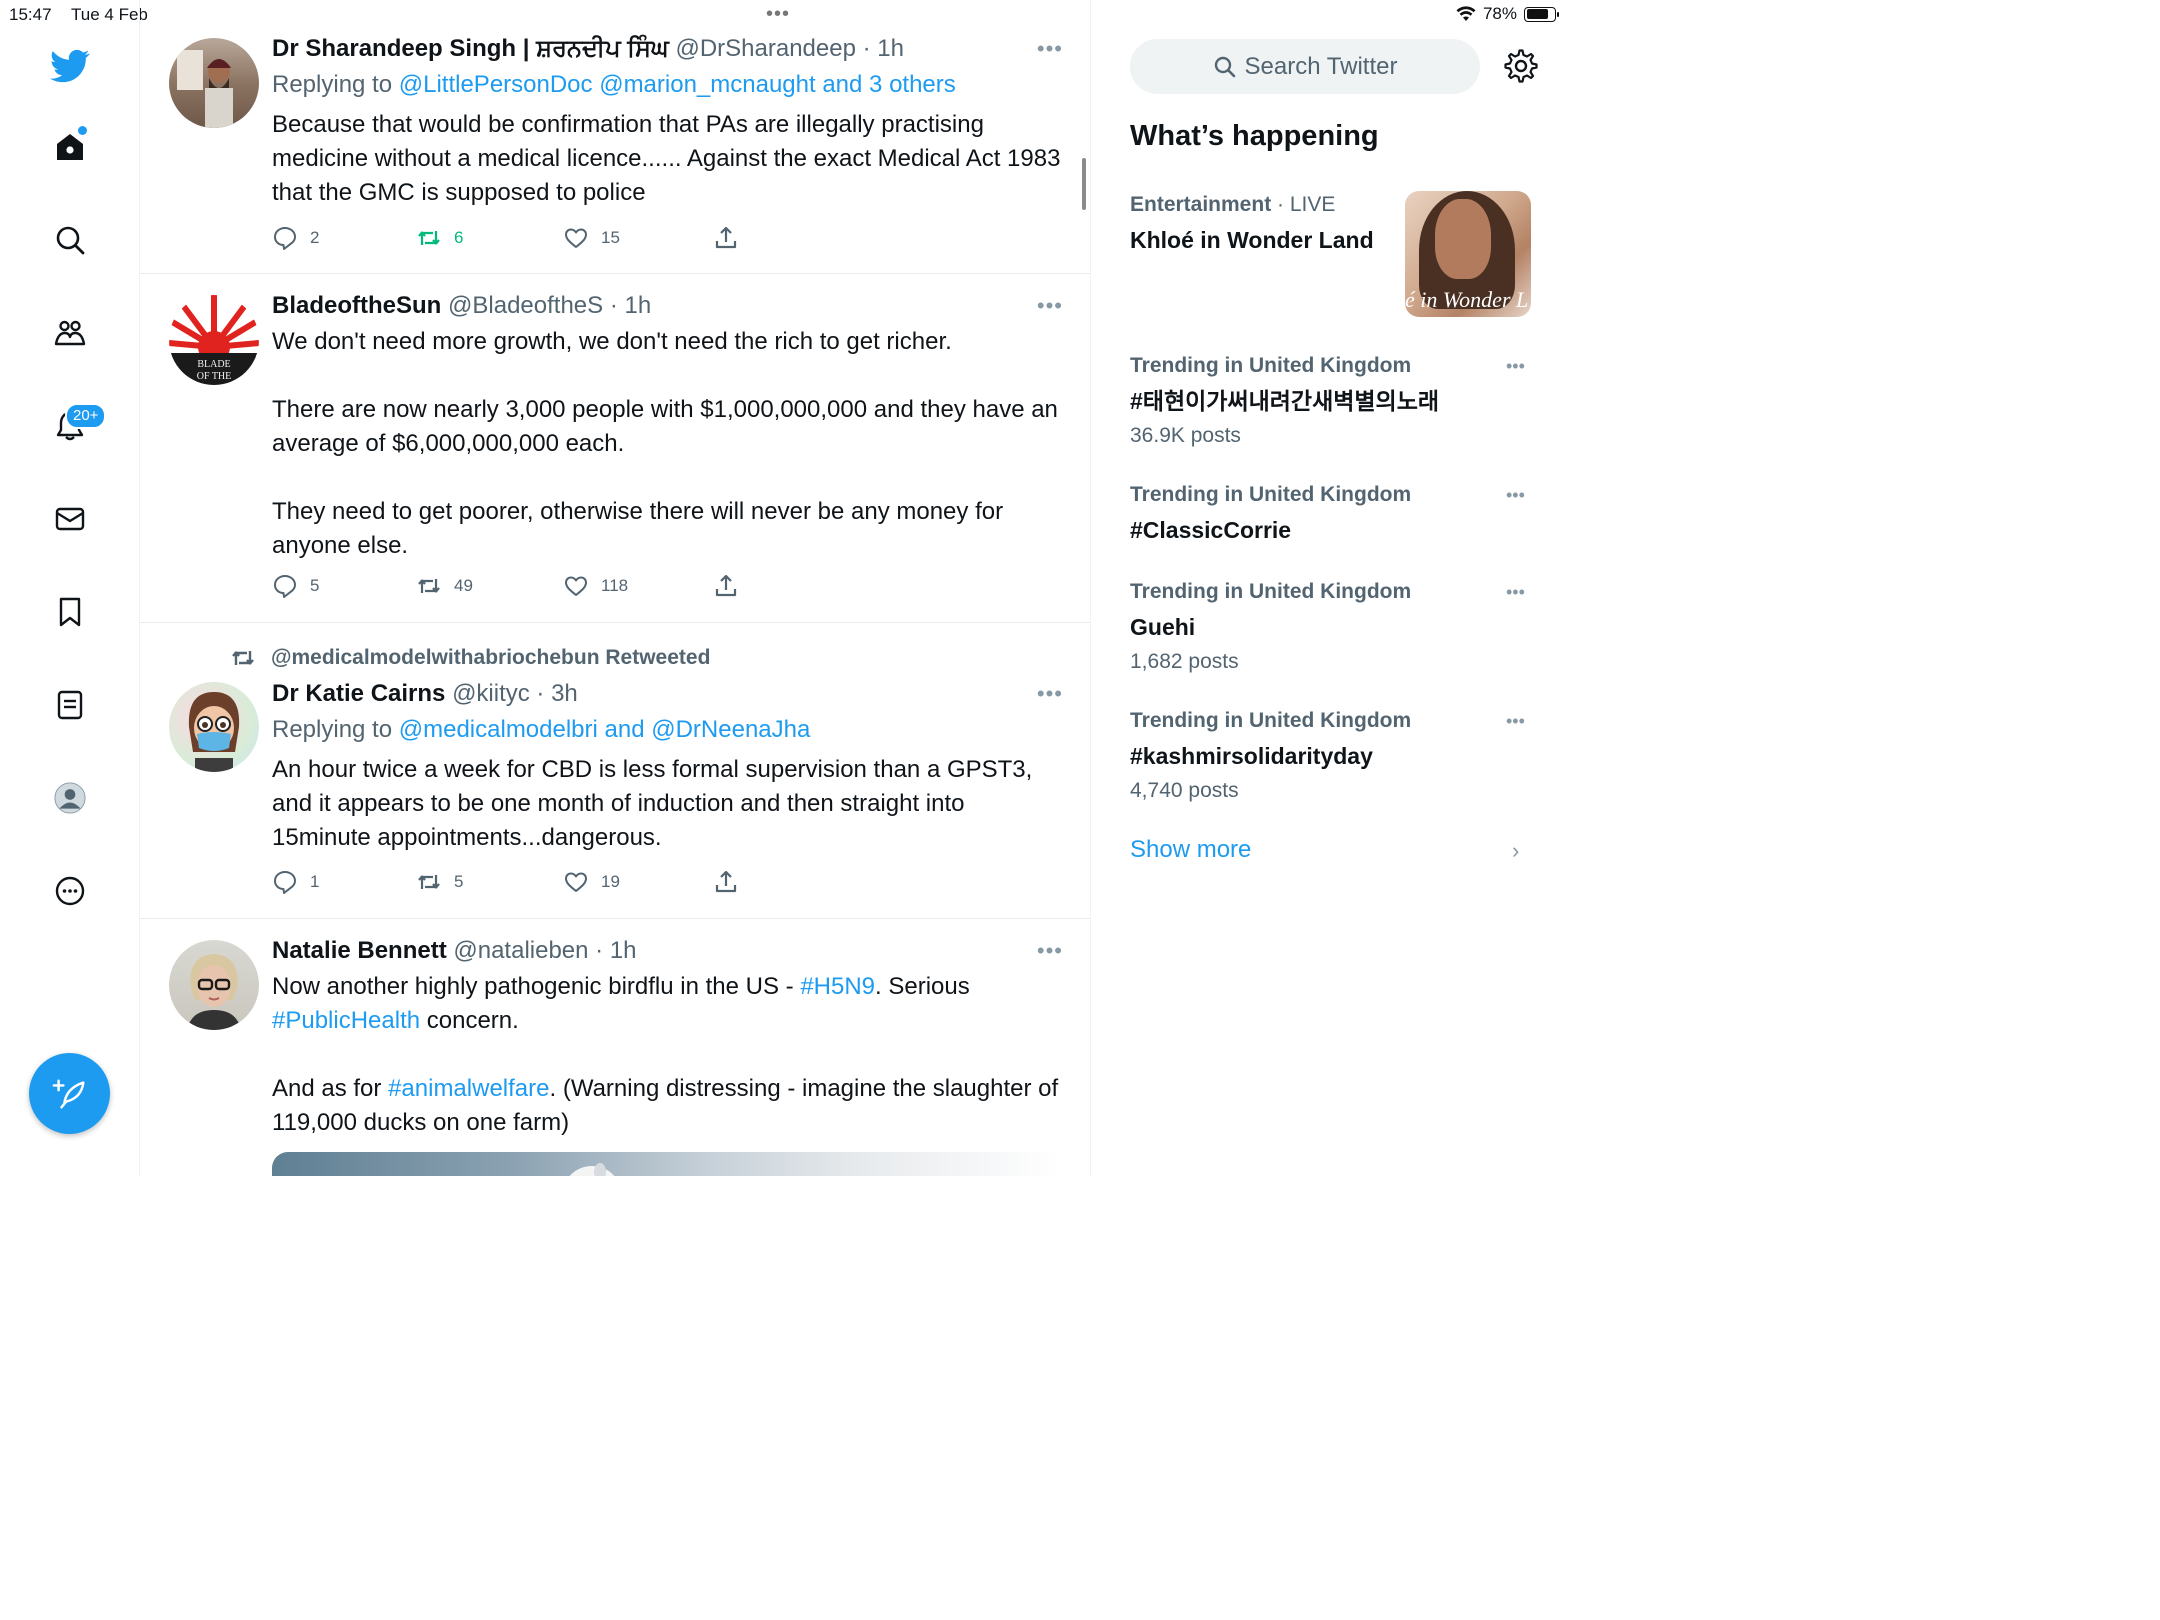  I want to click on author-name: Dr Sharandeep Singh | ਸ਼ਰਨਦੀਪ ਸਿੰਘ, so click(470, 48).